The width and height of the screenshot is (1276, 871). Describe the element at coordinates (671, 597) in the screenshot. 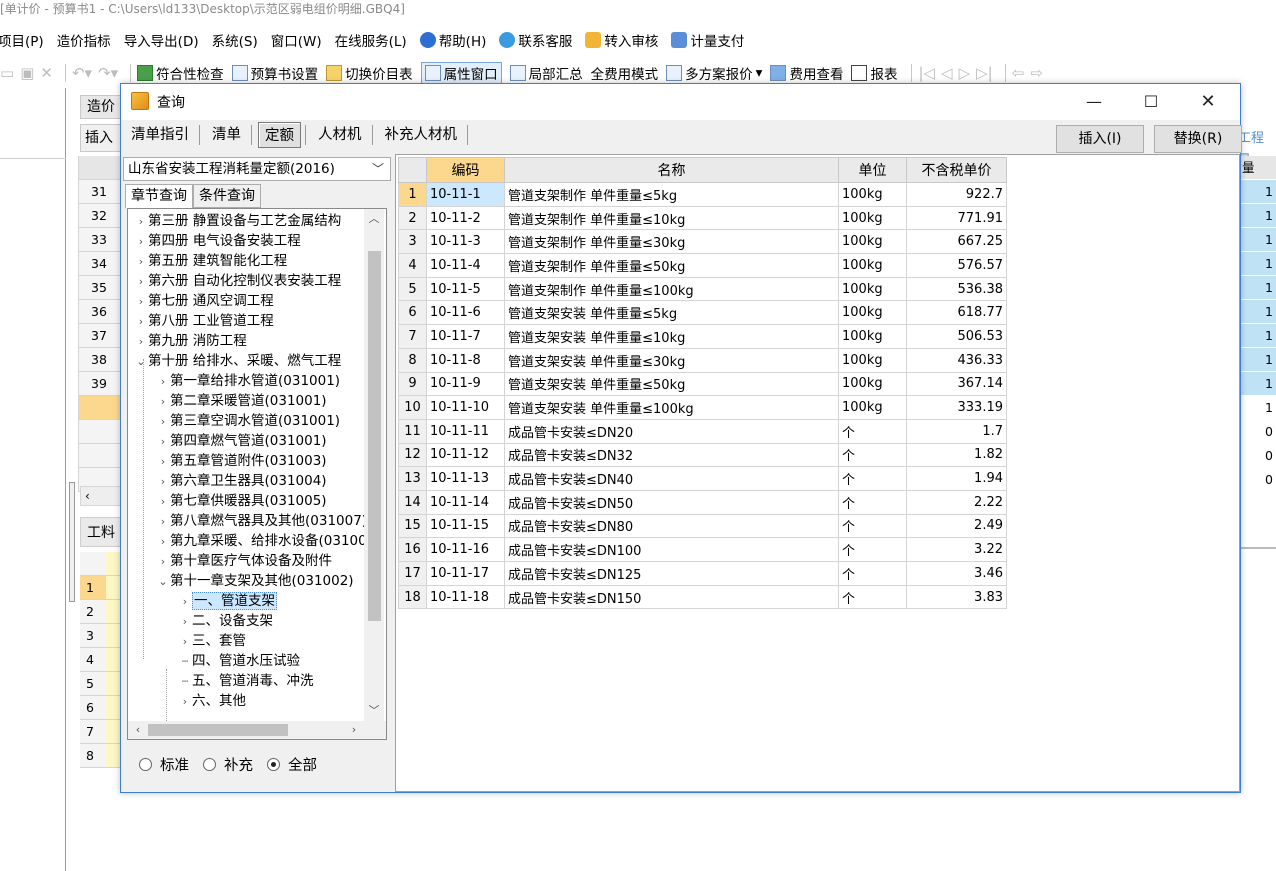

I see `name-cell: 成品管卡安装≤DN150` at that location.